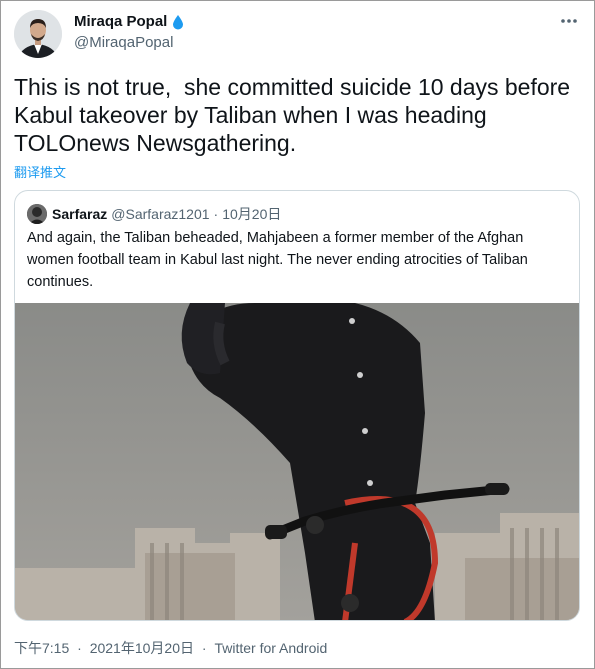 This screenshot has height=669, width=595. I want to click on author-name: Miraqa Popal, so click(120, 21).